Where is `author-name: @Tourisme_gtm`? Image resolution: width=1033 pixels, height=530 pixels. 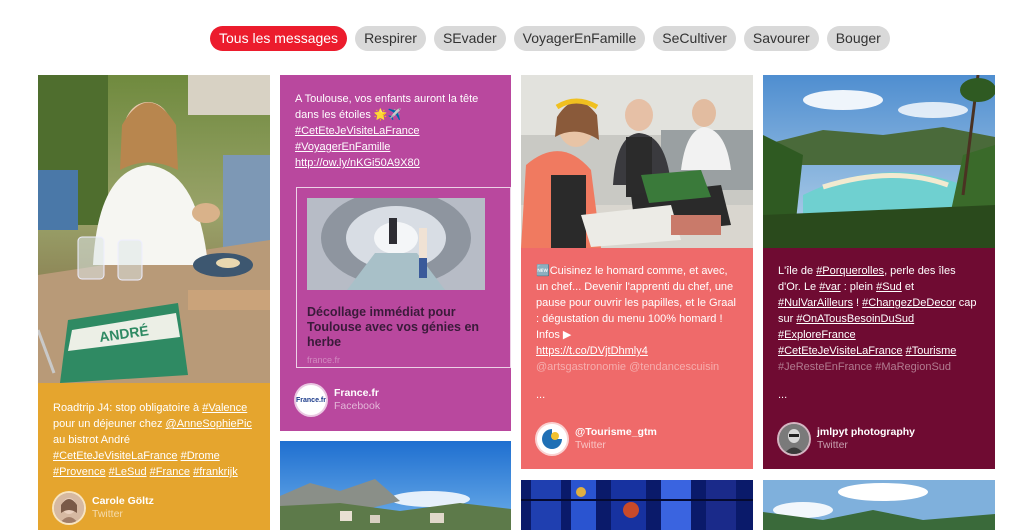 author-name: @Tourisme_gtm is located at coordinates (616, 432).